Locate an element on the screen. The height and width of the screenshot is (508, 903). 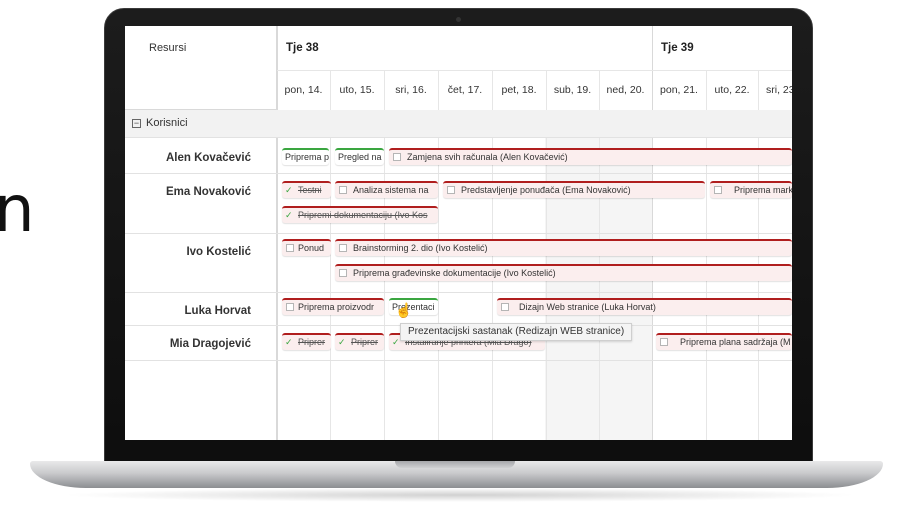
resource-name: Luka Horvat is located at coordinates (217, 311).